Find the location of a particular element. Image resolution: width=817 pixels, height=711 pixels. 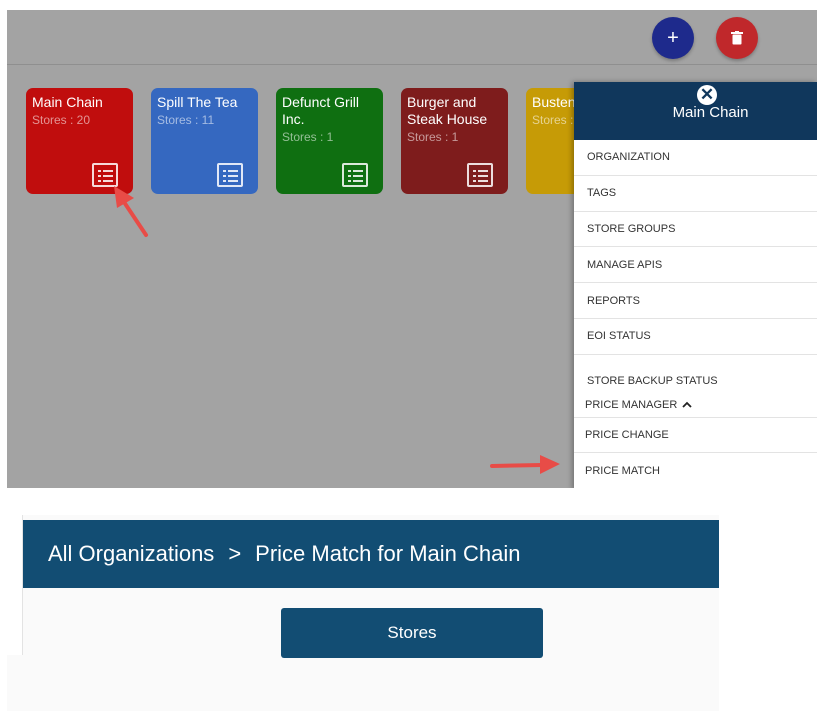

drawer-item-tags: TAGS is located at coordinates (695, 194).